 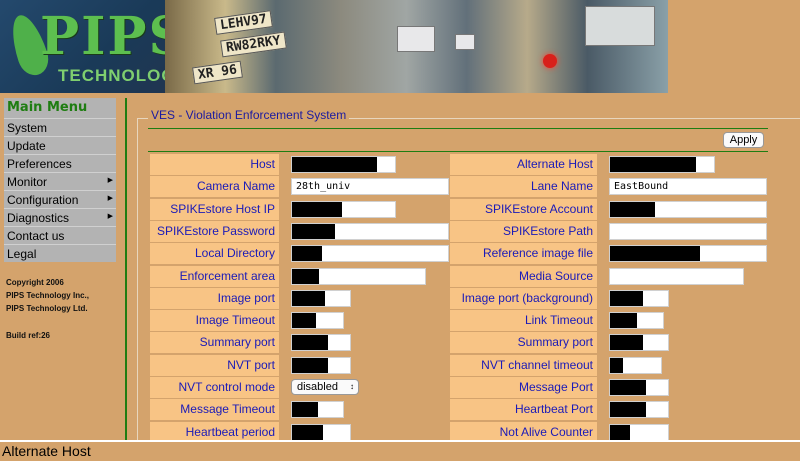 I want to click on nvt-channel-timeout-input, so click(x=635, y=365).